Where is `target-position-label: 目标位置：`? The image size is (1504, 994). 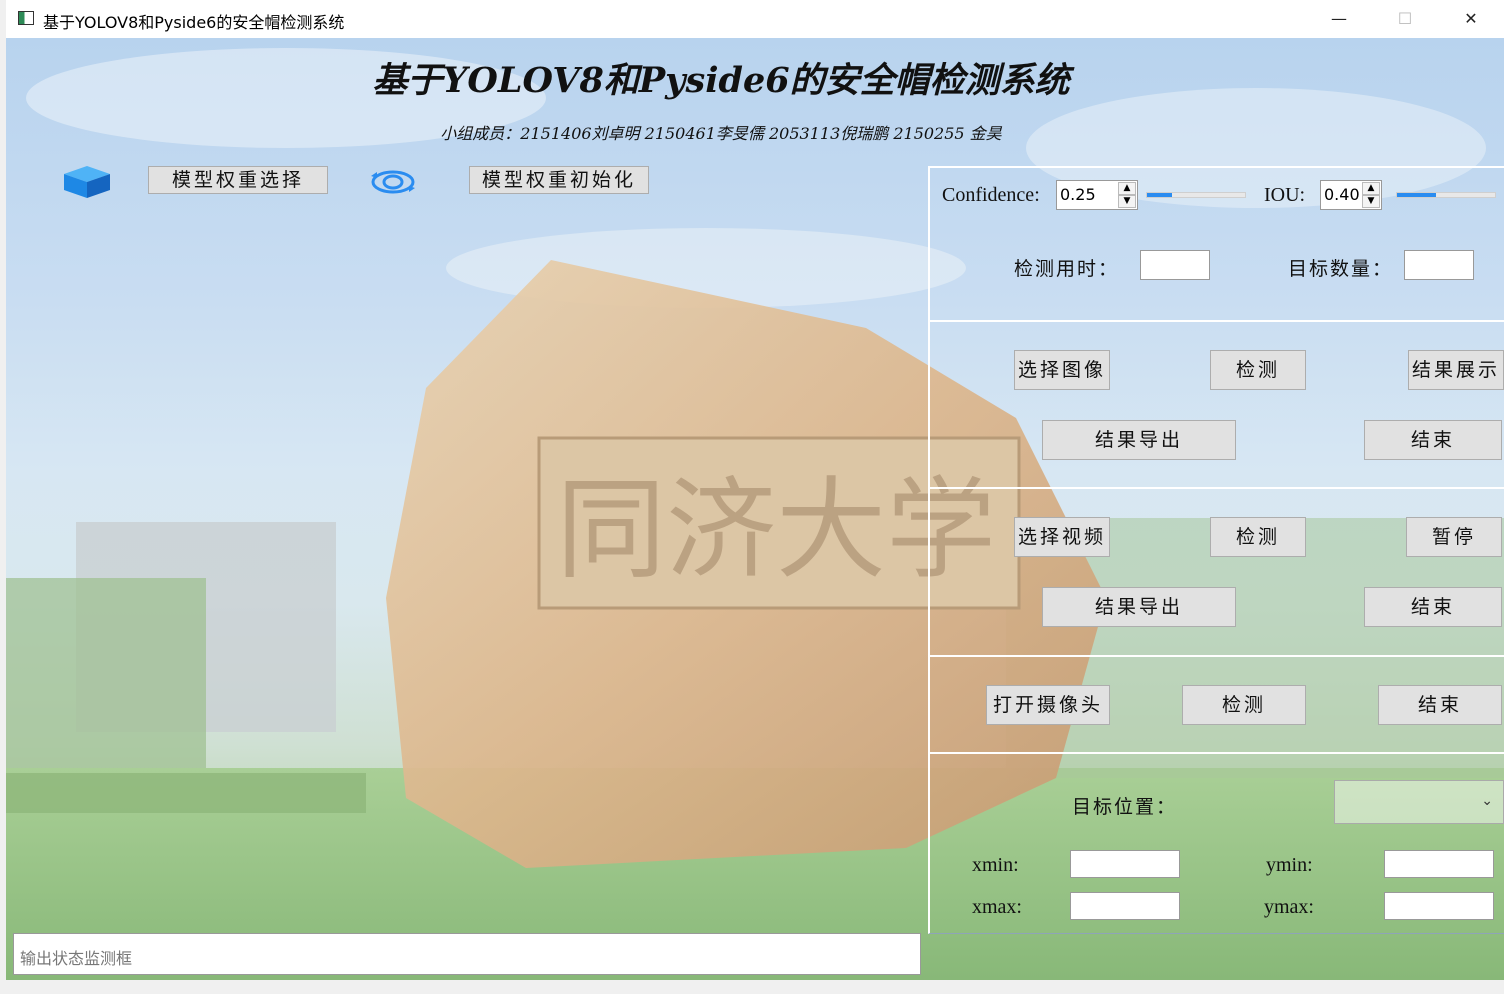 target-position-label: 目标位置： is located at coordinates (1125, 807).